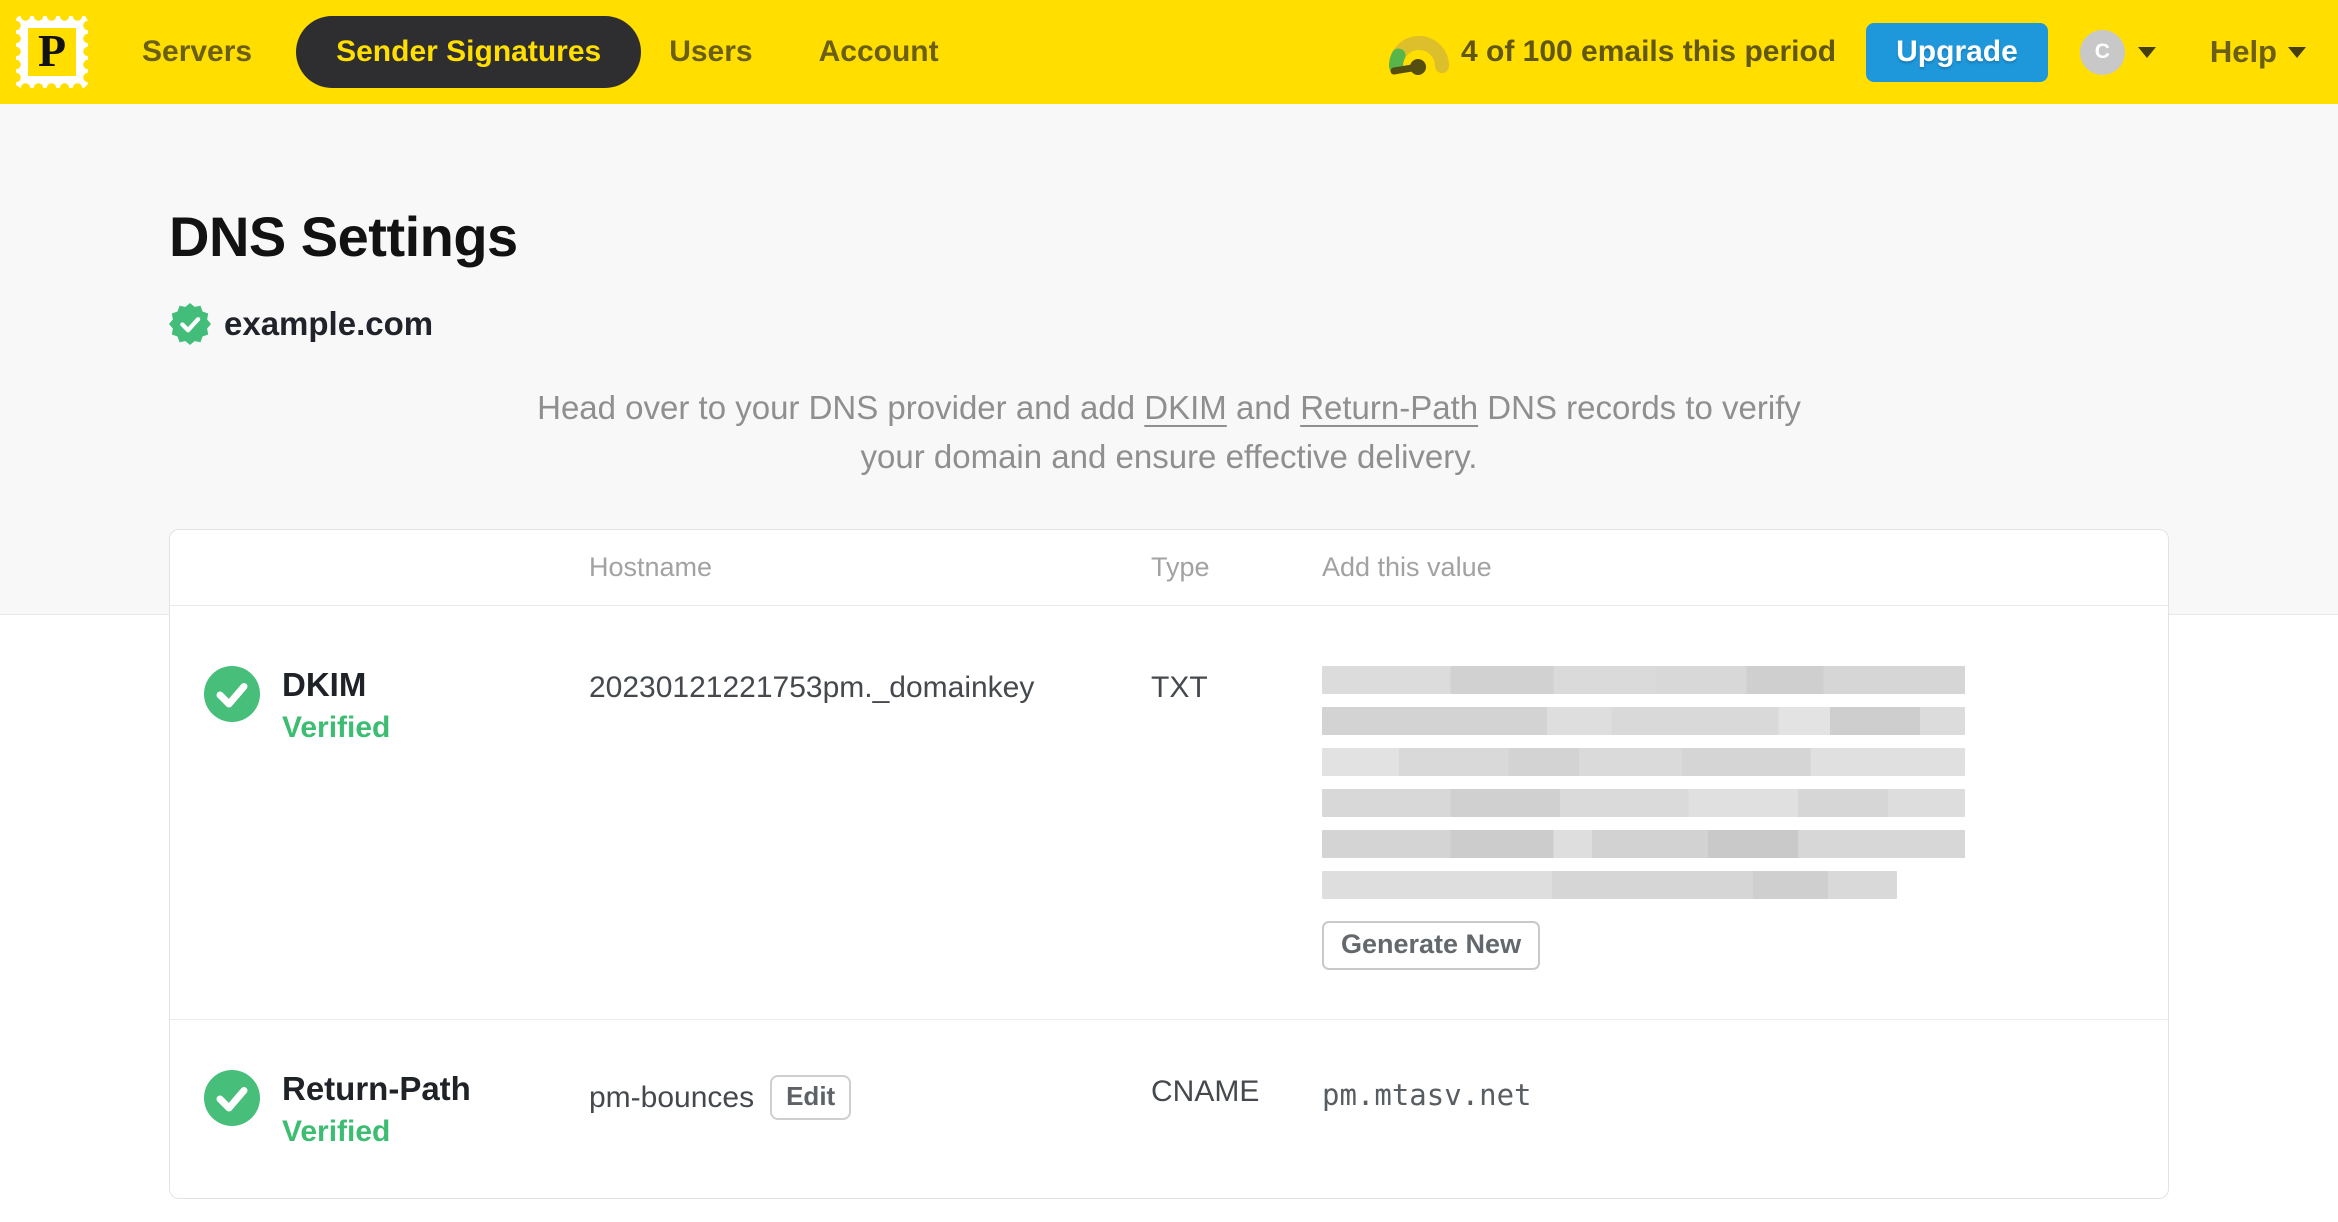 This screenshot has width=2338, height=1222. What do you see at coordinates (672, 1097) in the screenshot?
I see `return-path-hostname: pm-bounces` at bounding box center [672, 1097].